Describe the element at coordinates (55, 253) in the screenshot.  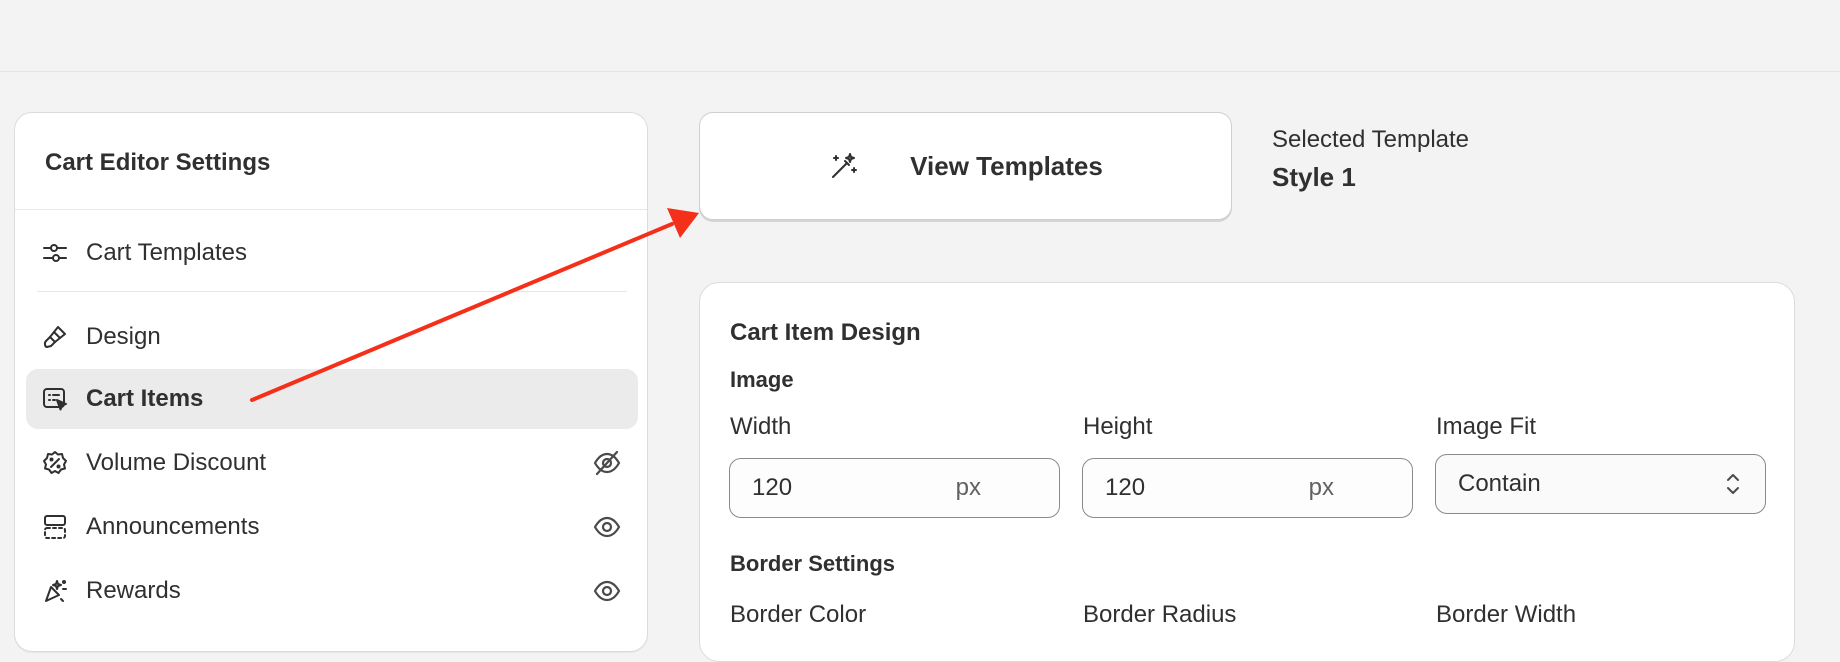
I see `sliders-icon` at that location.